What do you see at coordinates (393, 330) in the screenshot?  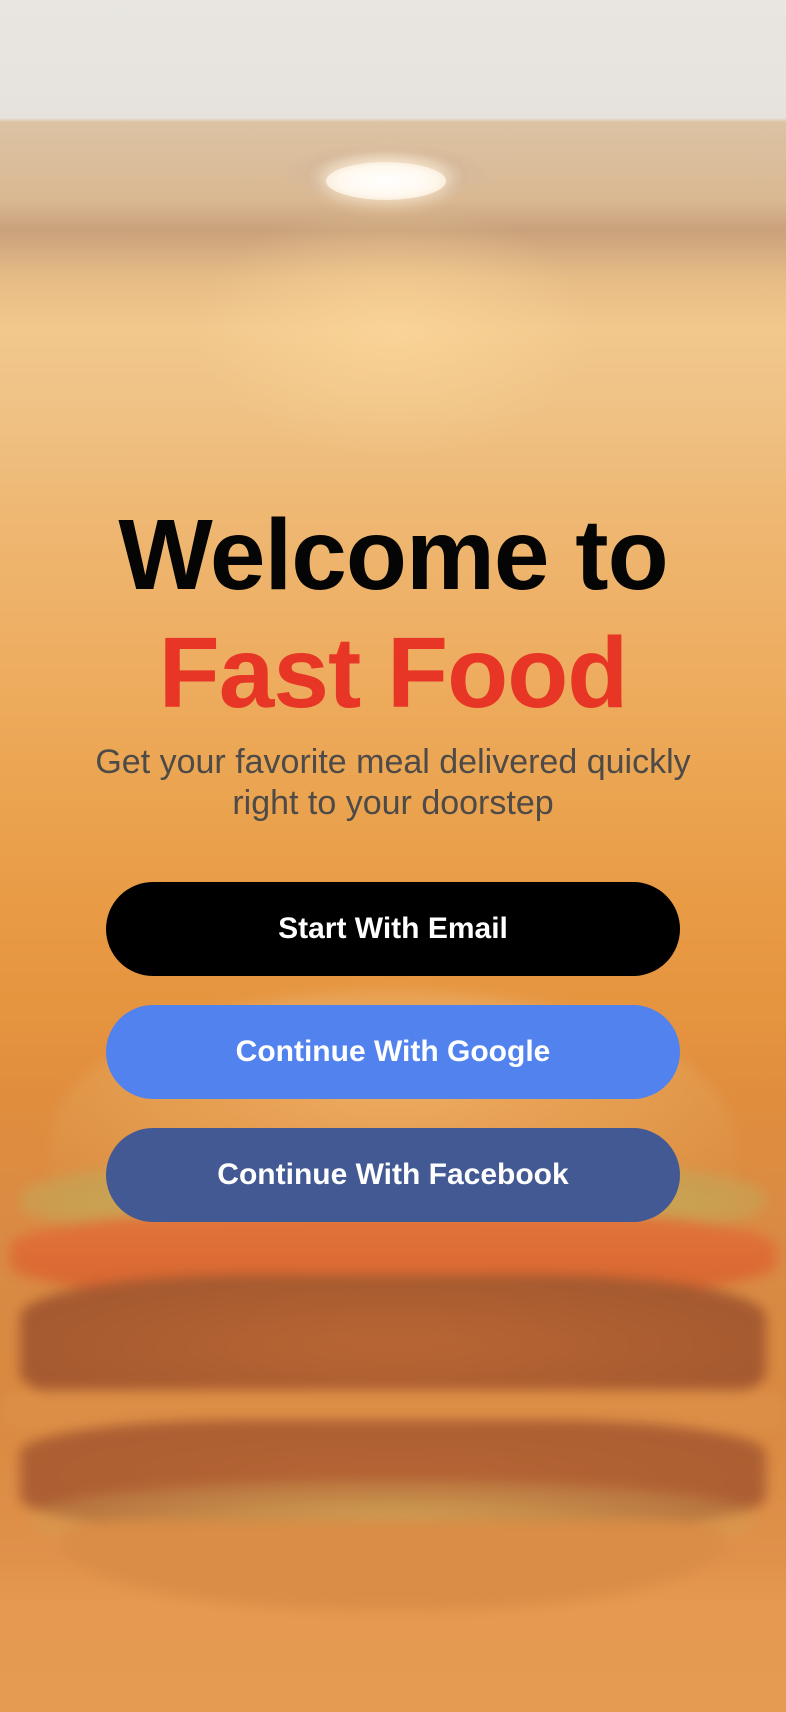 I see `ceiling-light-glow` at bounding box center [393, 330].